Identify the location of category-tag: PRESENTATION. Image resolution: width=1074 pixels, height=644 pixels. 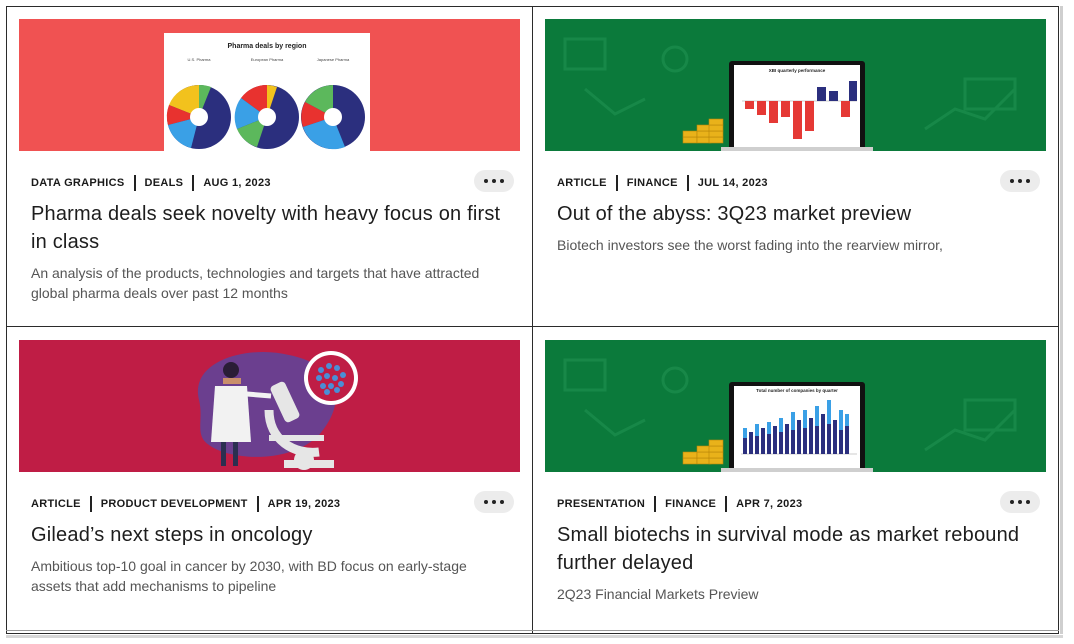
(601, 504).